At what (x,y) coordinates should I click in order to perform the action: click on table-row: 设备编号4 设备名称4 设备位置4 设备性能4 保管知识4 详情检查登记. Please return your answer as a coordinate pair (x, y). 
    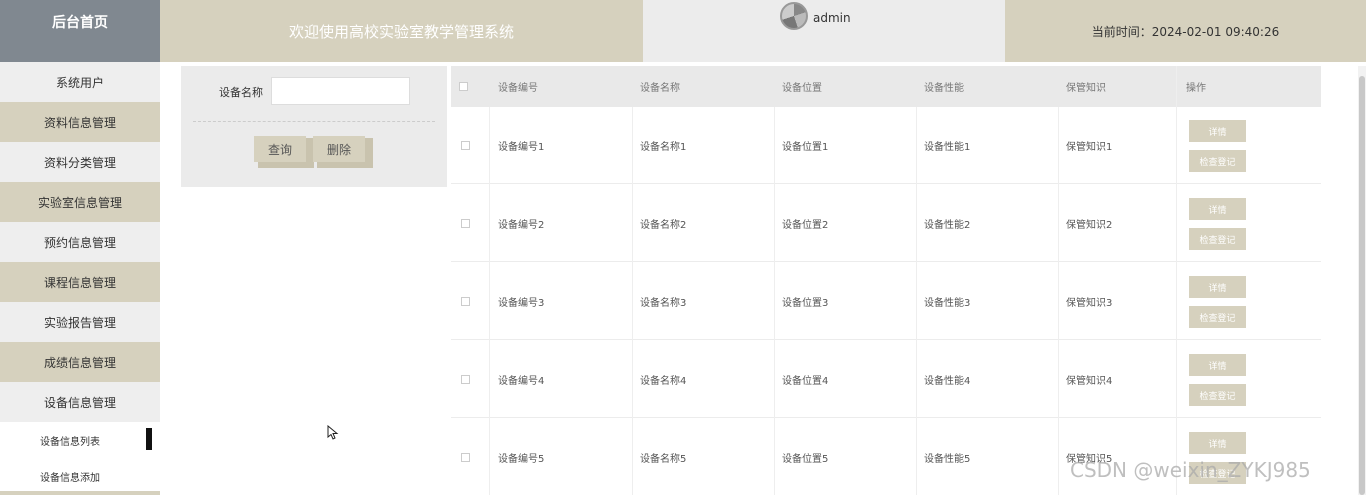
    Looking at the image, I should click on (886, 379).